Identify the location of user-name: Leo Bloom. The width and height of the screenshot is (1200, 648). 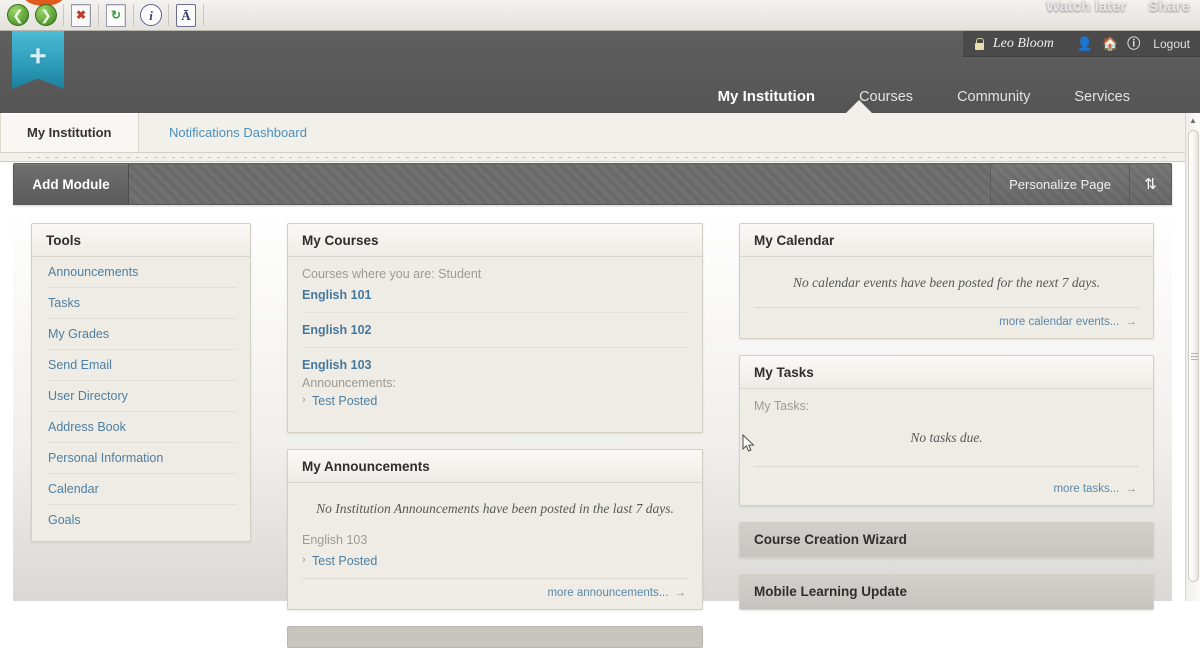
(1023, 43).